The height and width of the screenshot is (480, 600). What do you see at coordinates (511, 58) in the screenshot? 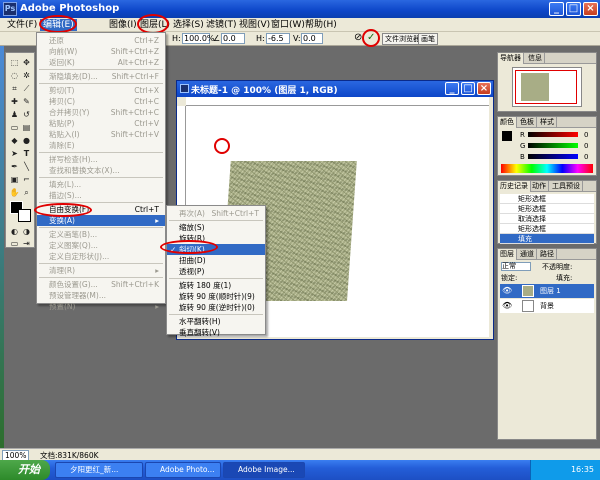
I see `tab-navigator: 导航器` at bounding box center [511, 58].